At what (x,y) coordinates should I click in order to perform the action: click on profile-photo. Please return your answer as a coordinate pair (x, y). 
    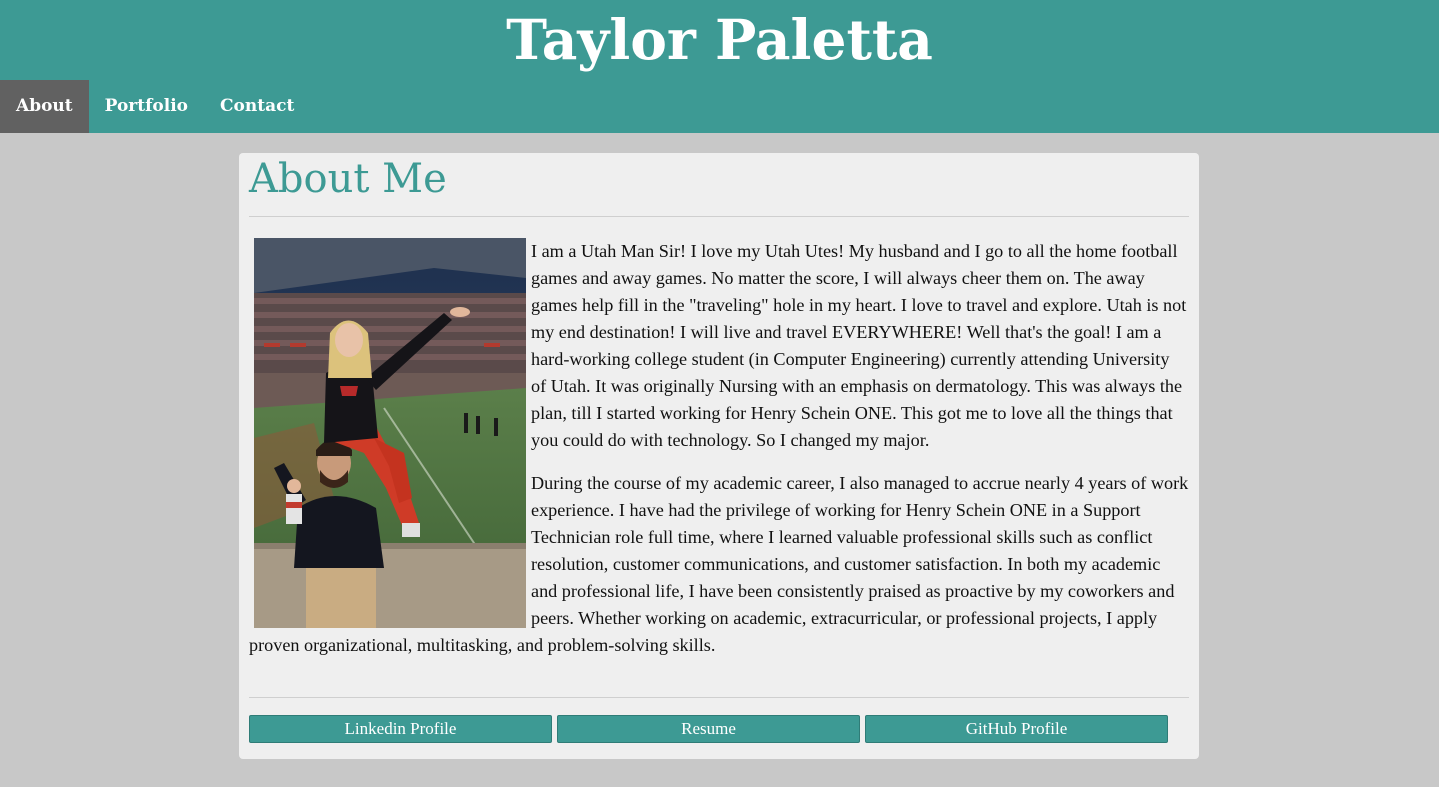
    Looking at the image, I should click on (390, 433).